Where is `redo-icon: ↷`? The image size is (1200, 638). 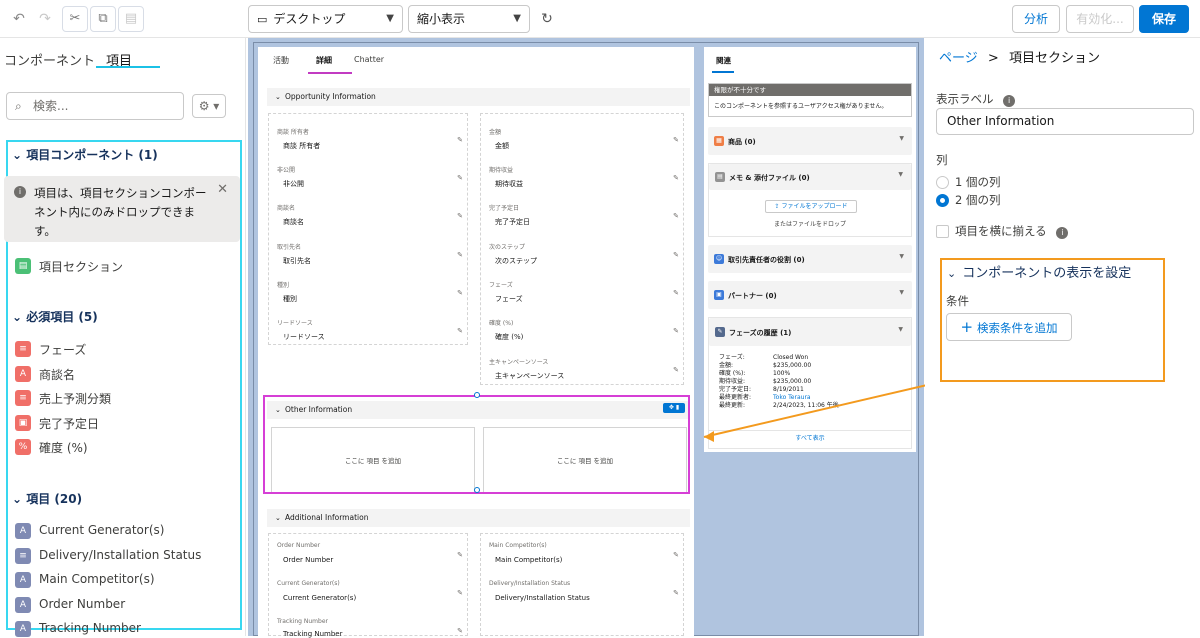 redo-icon: ↷ is located at coordinates (45, 19).